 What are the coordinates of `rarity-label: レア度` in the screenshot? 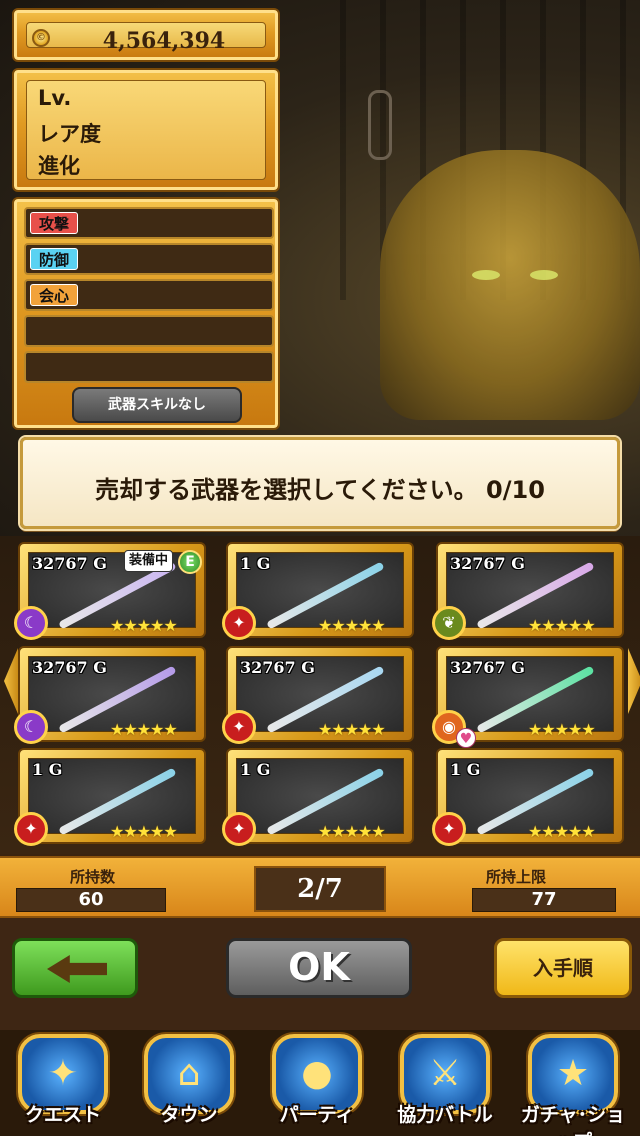 It's located at (69, 134).